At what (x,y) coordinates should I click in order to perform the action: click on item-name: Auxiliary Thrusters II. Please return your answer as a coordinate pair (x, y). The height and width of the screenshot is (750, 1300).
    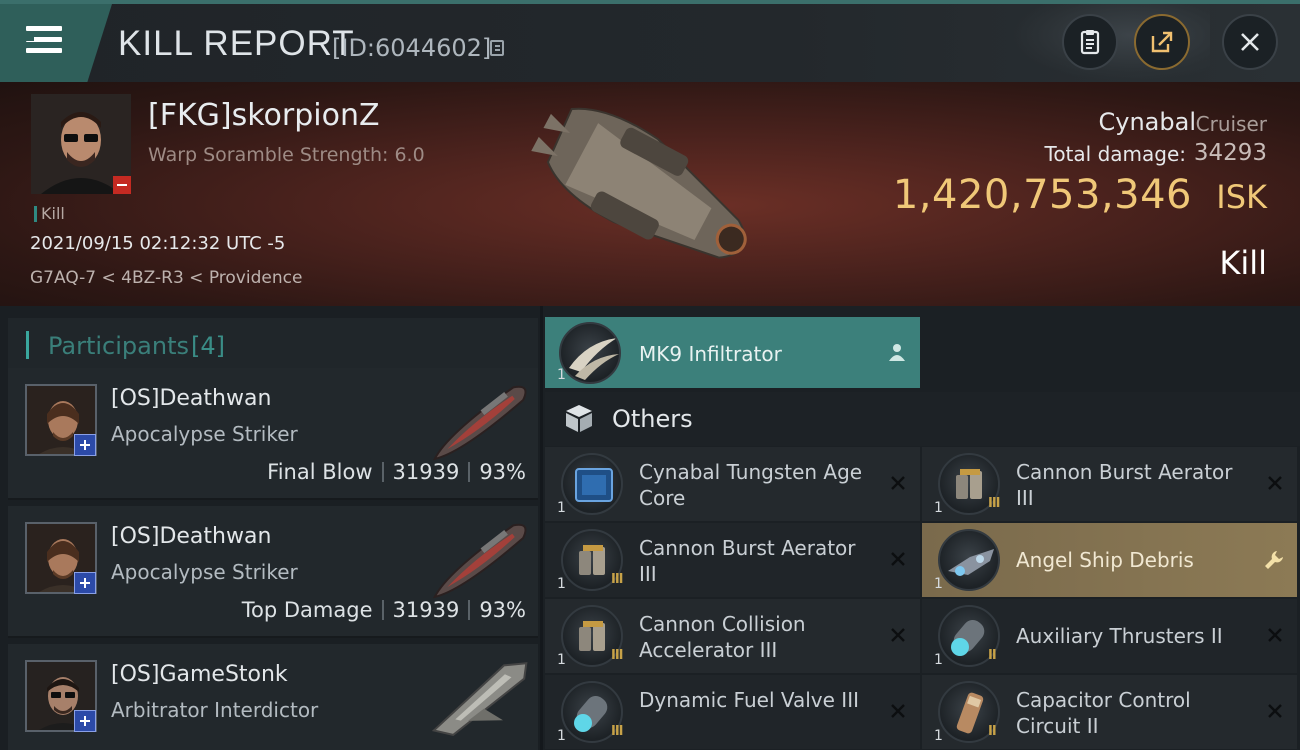
    Looking at the image, I should click on (1119, 636).